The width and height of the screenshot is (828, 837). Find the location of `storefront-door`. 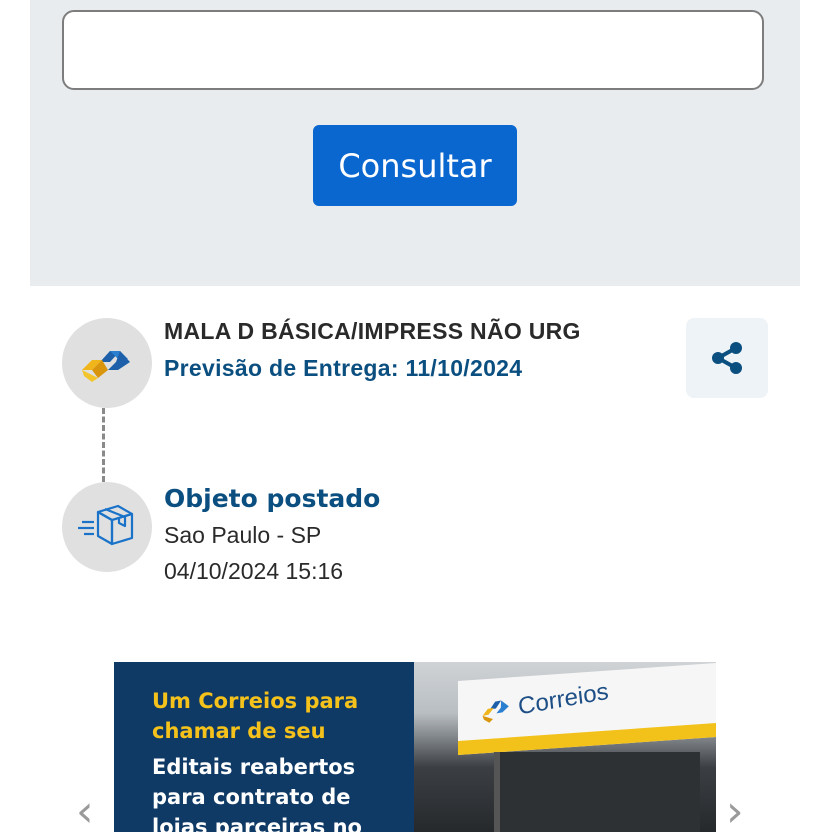

storefront-door is located at coordinates (597, 792).